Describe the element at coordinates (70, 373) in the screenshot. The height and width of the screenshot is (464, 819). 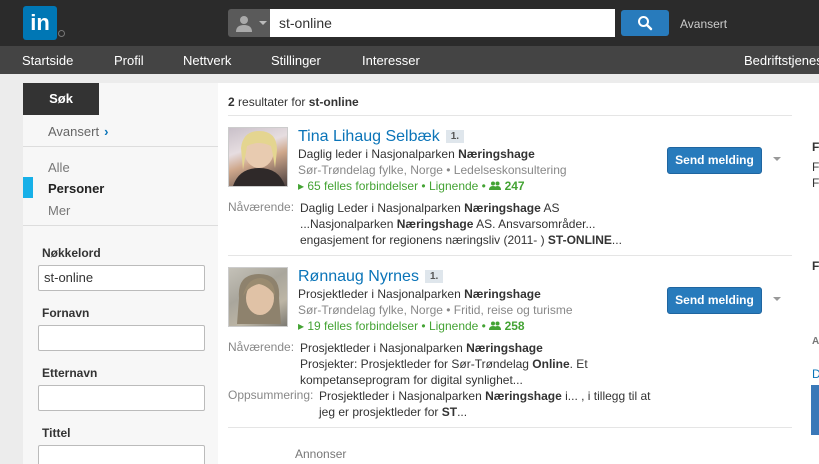
I see `last-name-label: Etternavn` at that location.